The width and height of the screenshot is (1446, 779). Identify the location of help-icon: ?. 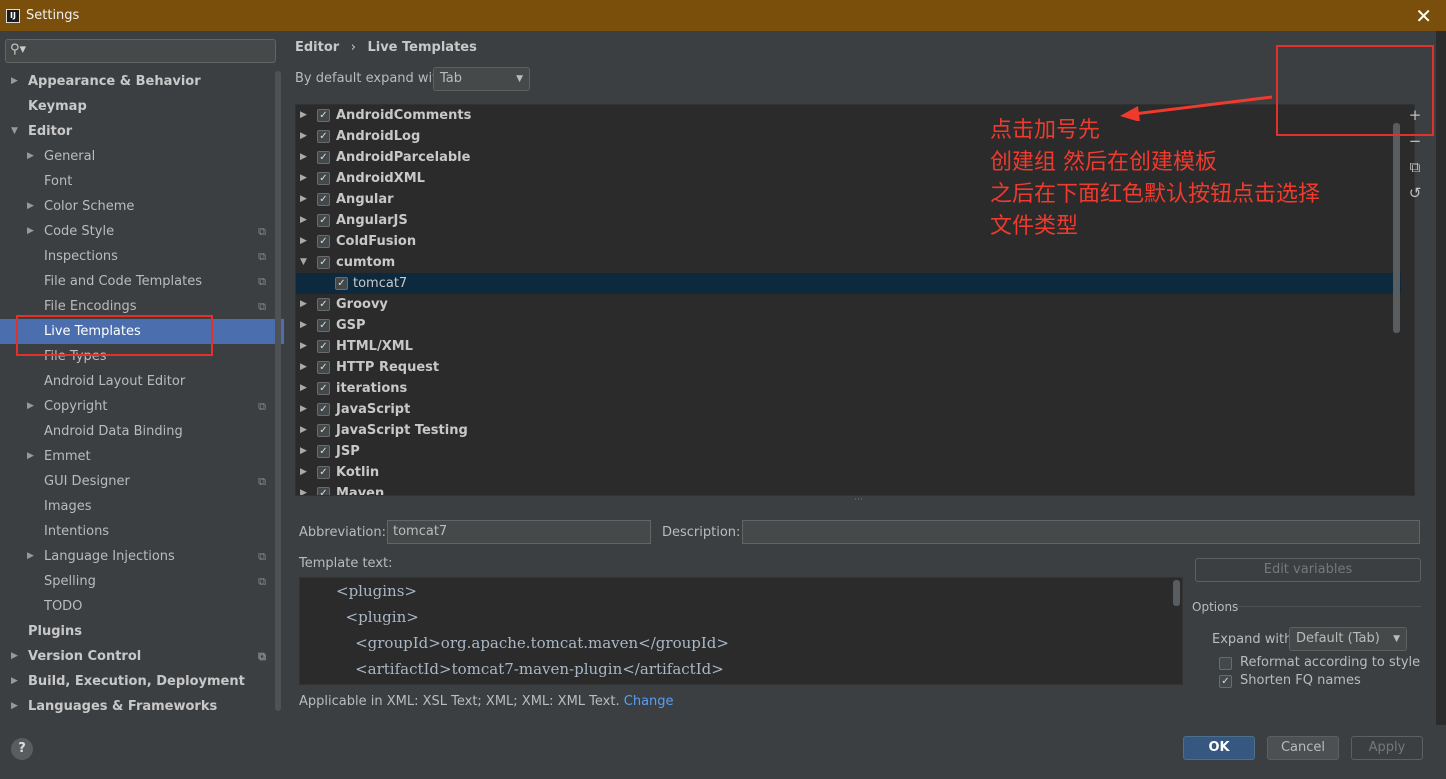
(22, 749).